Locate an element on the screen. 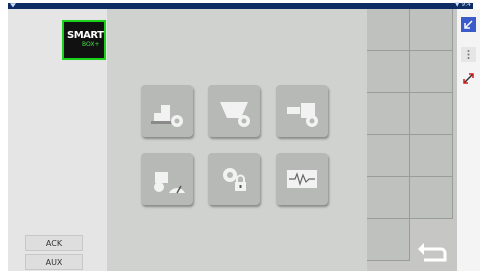 This screenshot has width=480, height=275. tractor-speed-icon is located at coordinates (169, 183).